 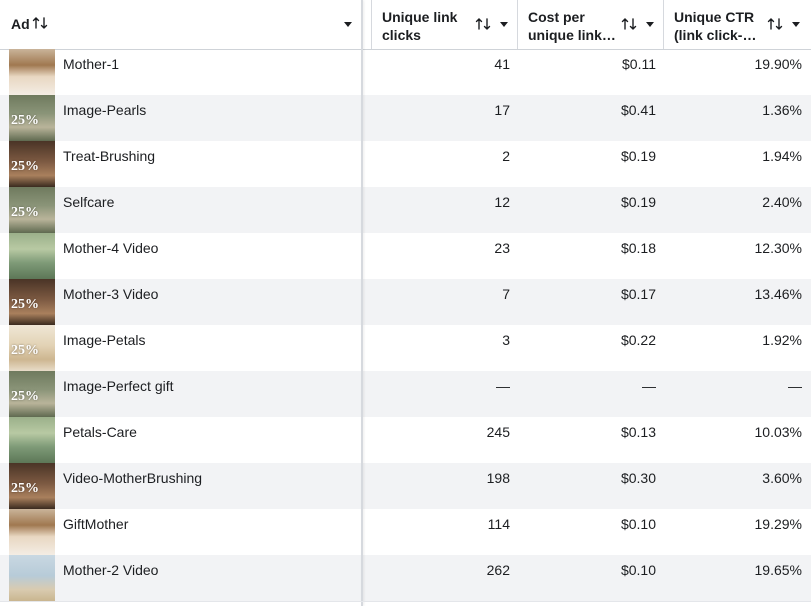 I want to click on ad-name: Petals-Care, so click(x=100, y=432).